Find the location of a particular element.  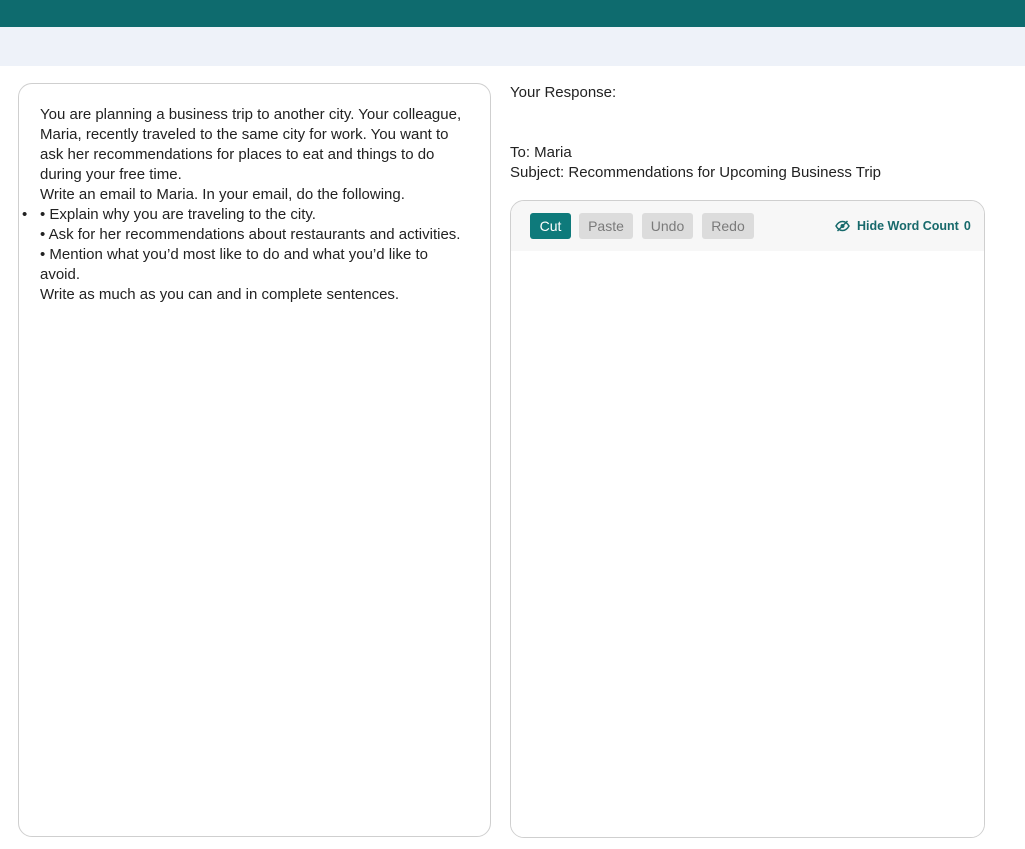

paste-button: Paste is located at coordinates (606, 226).